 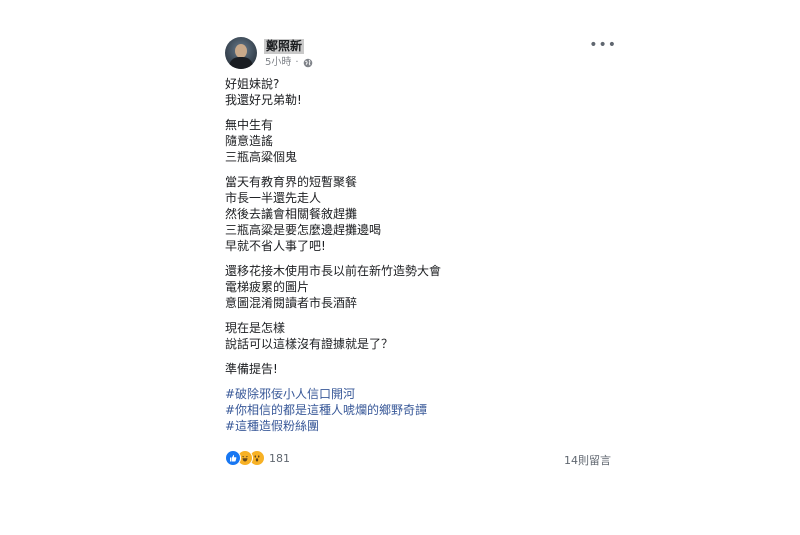 What do you see at coordinates (273, 198) in the screenshot?
I see `post-text-line: 市長一半還先走人` at bounding box center [273, 198].